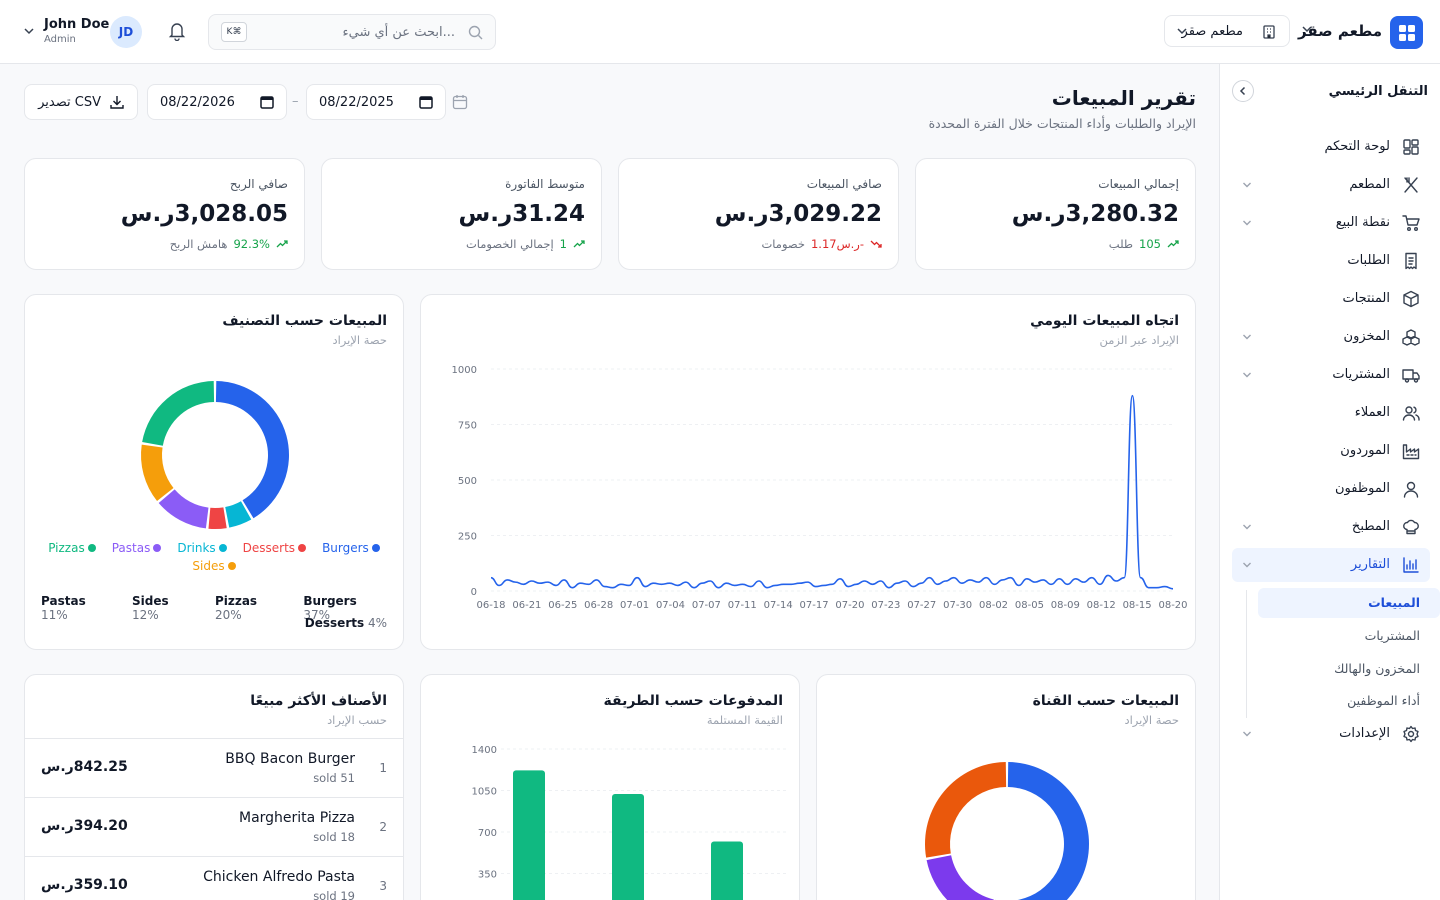  Describe the element at coordinates (84, 885) in the screenshot. I see `item-revenue: 359.10ر.س` at that location.